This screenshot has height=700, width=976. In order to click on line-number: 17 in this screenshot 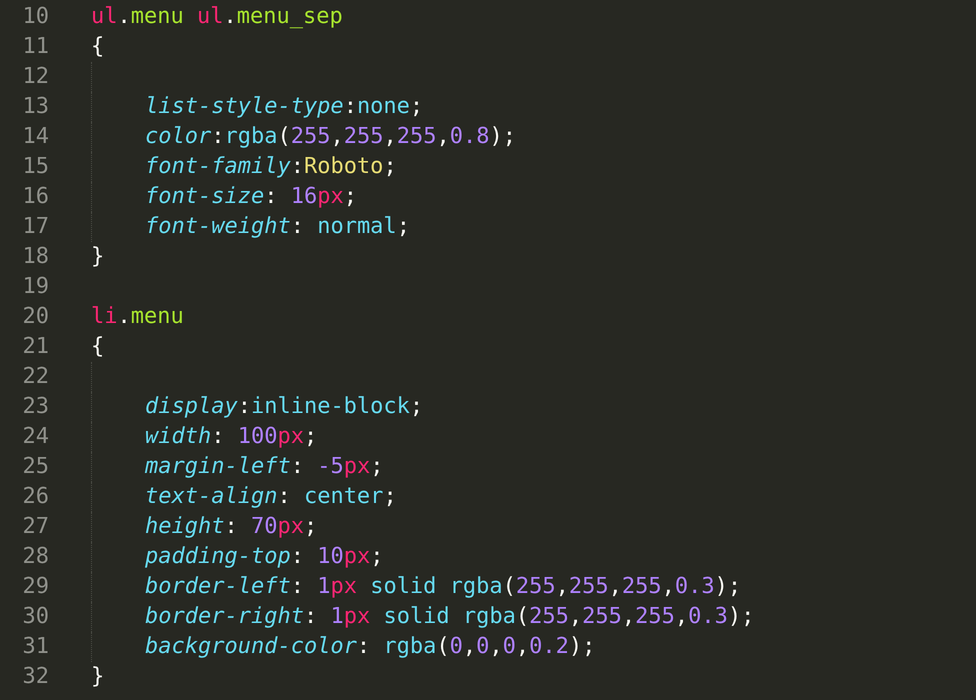, I will do `click(35, 227)`.